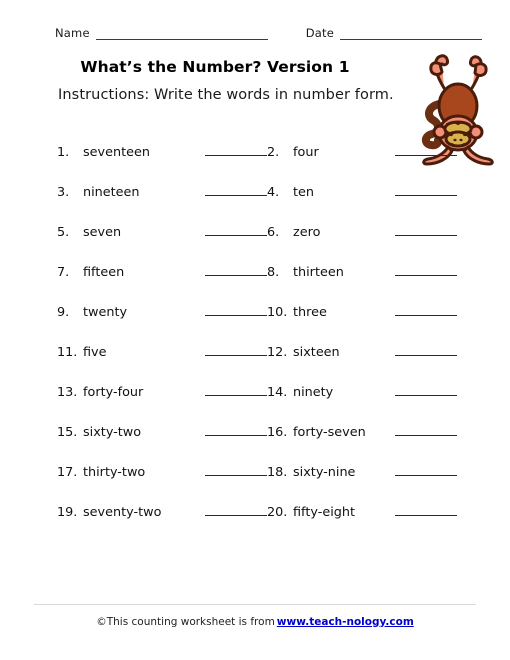 This screenshot has width=510, height=660. What do you see at coordinates (215, 67) in the screenshot?
I see `page-title: What’s the Number? Version 1` at bounding box center [215, 67].